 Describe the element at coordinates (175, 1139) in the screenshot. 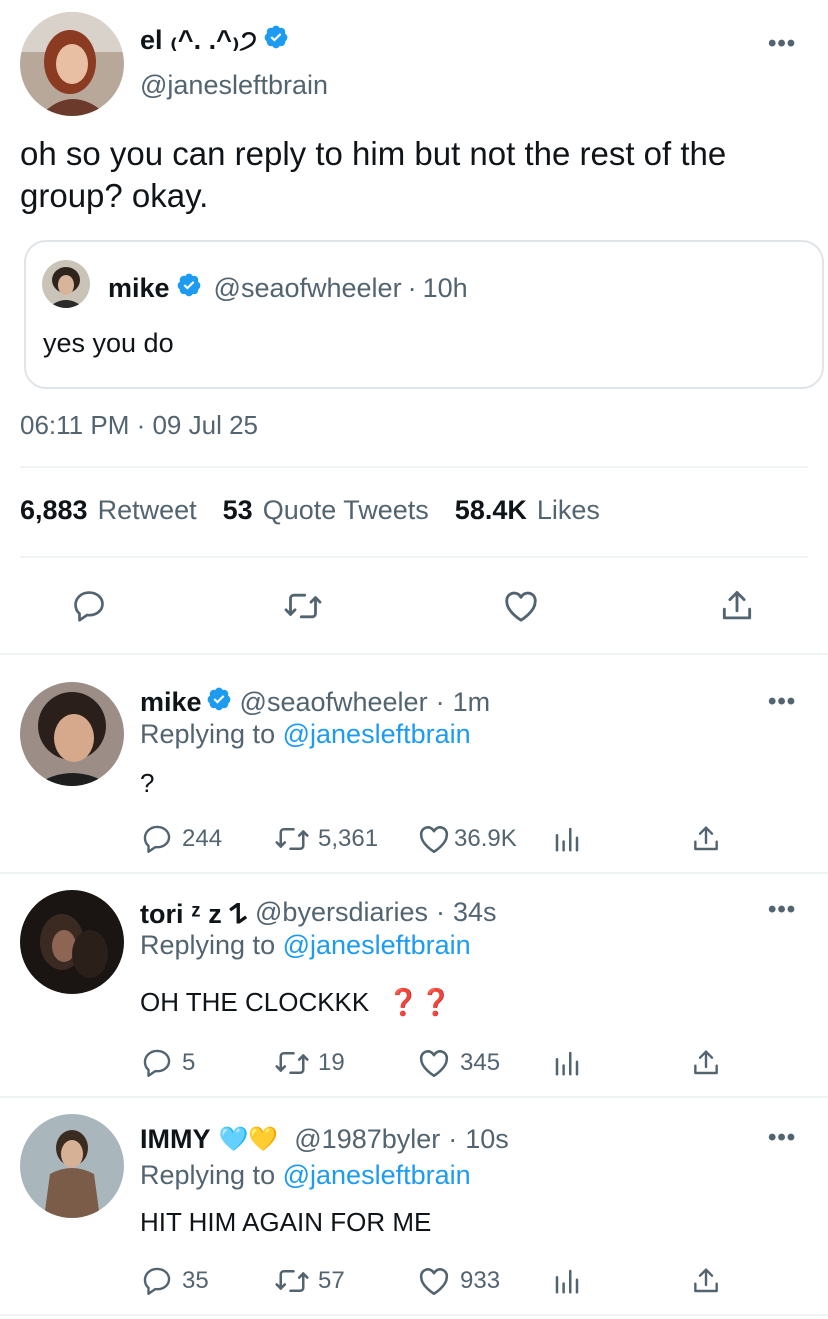

I see `reply-name: IMMY` at that location.